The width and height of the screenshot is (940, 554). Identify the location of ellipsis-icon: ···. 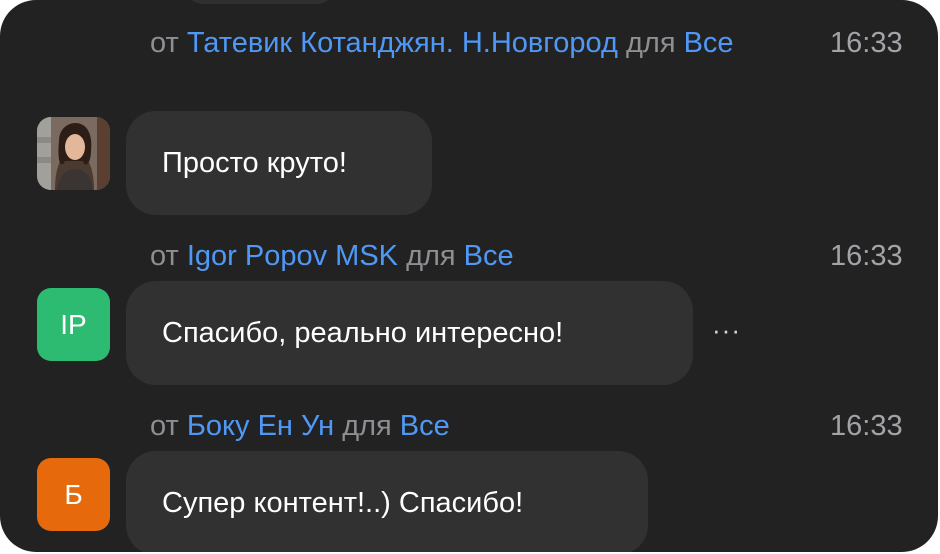
(726, 330).